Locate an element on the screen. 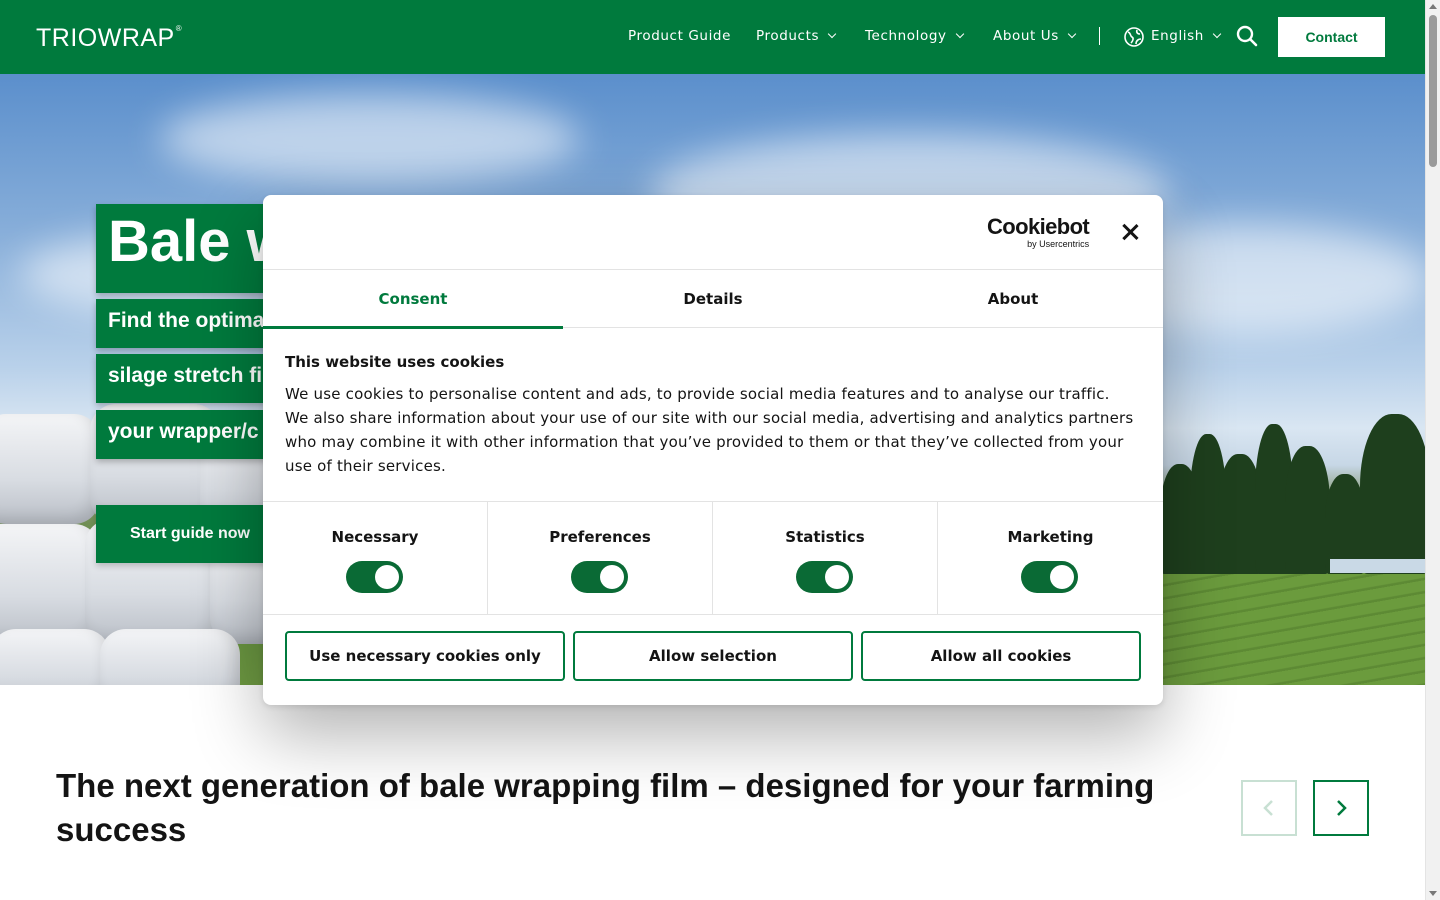 Image resolution: width=1440 pixels, height=900 pixels. marketing-toggle is located at coordinates (1049, 577).